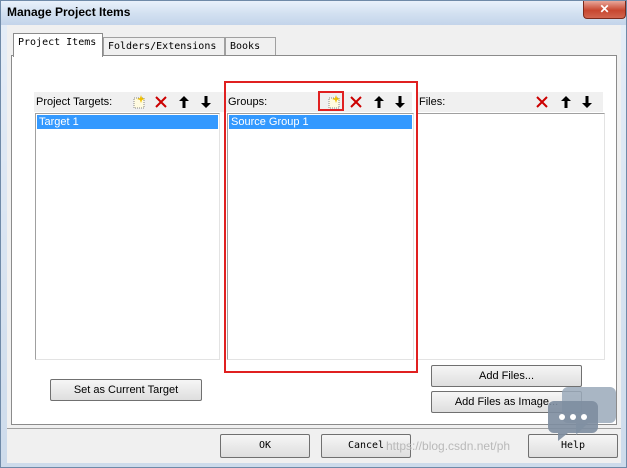 The height and width of the screenshot is (468, 627). What do you see at coordinates (314, 428) in the screenshot?
I see `button-separator` at bounding box center [314, 428].